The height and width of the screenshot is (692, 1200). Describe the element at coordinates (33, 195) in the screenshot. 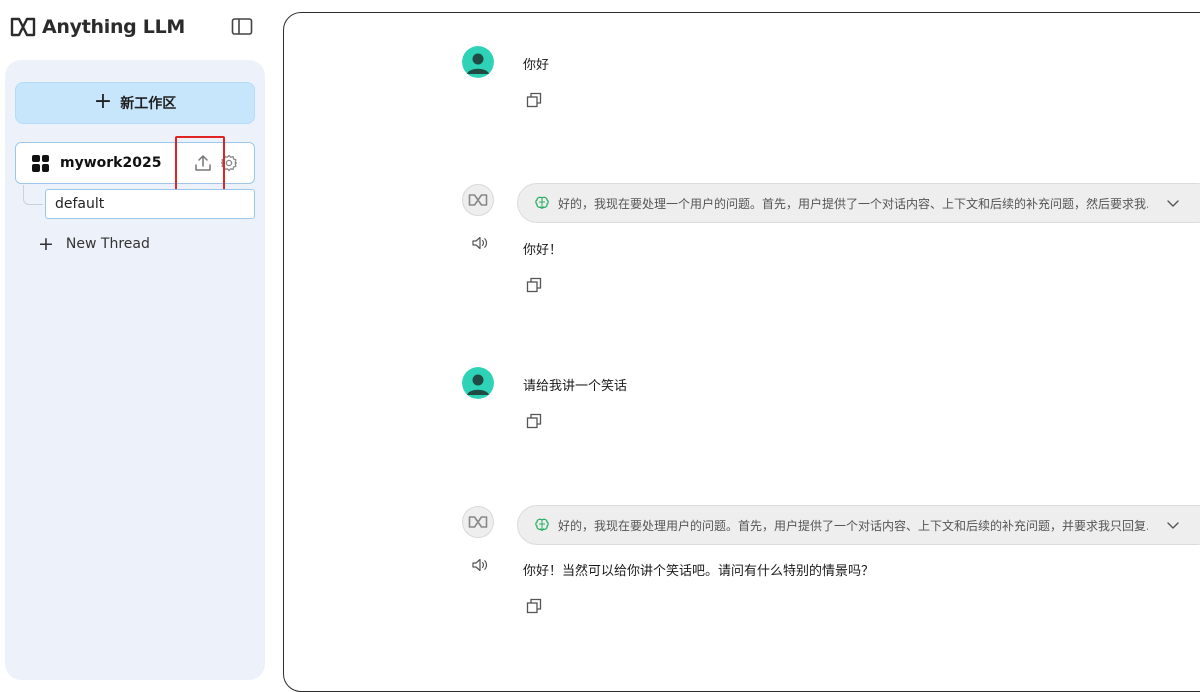

I see `thread-tree-line` at that location.